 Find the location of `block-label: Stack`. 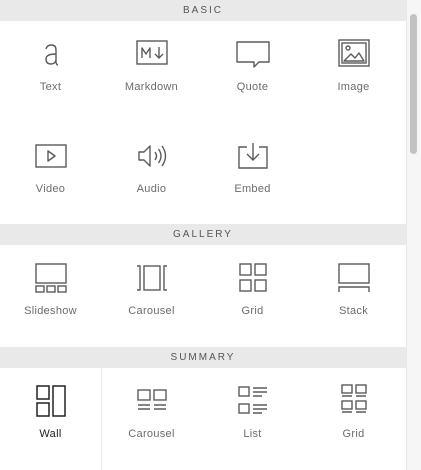

block-label: Stack is located at coordinates (353, 311).